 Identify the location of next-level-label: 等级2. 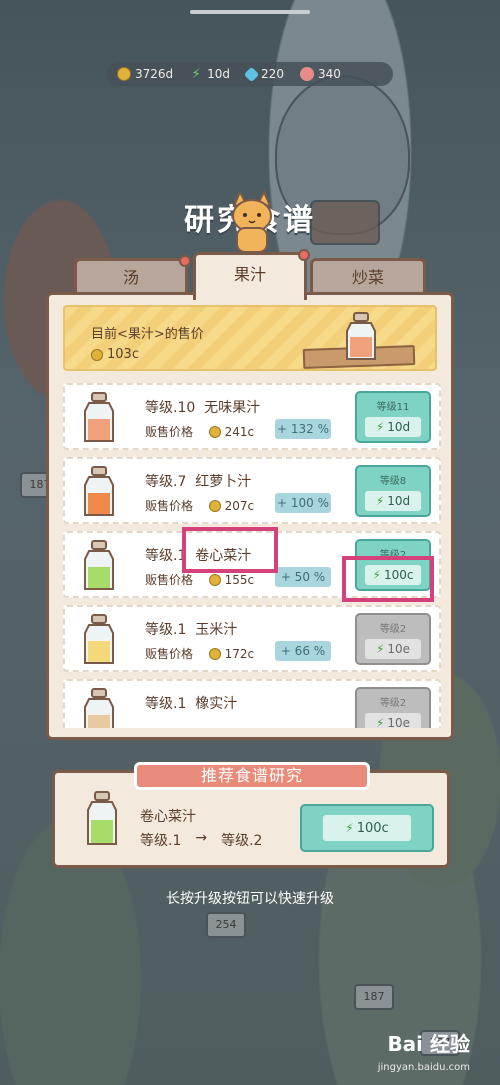
(393, 629).